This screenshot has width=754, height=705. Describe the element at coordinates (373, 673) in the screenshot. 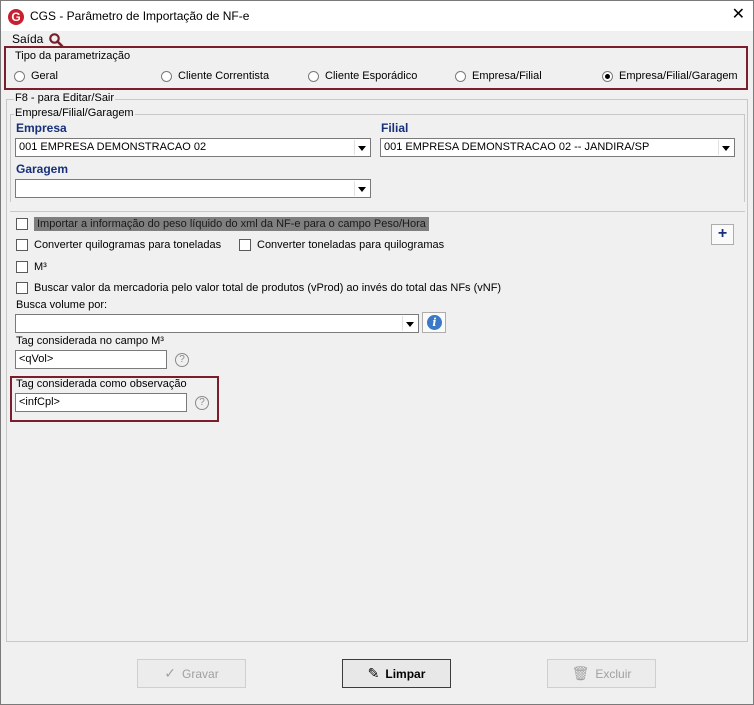

I see `broom-icon: ✎` at that location.